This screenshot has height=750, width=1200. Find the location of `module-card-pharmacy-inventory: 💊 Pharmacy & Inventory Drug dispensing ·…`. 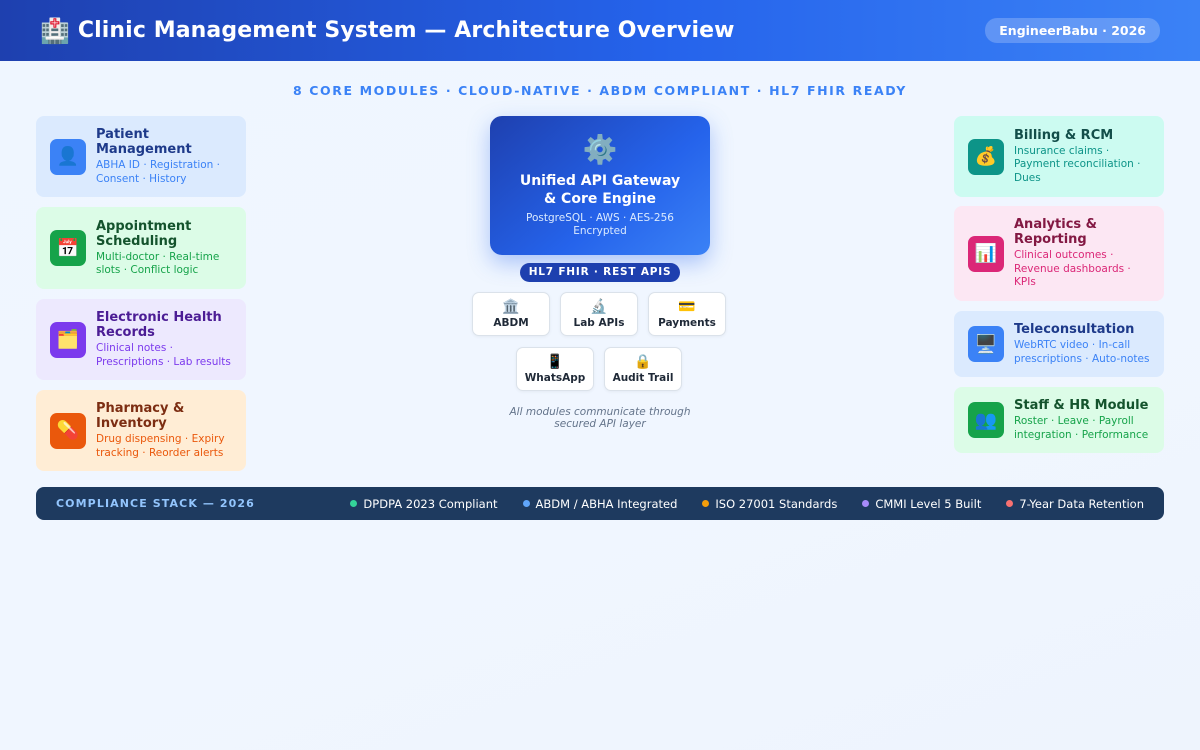

module-card-pharmacy-inventory: 💊 Pharmacy & Inventory Drug dispensing ·… is located at coordinates (141, 430).